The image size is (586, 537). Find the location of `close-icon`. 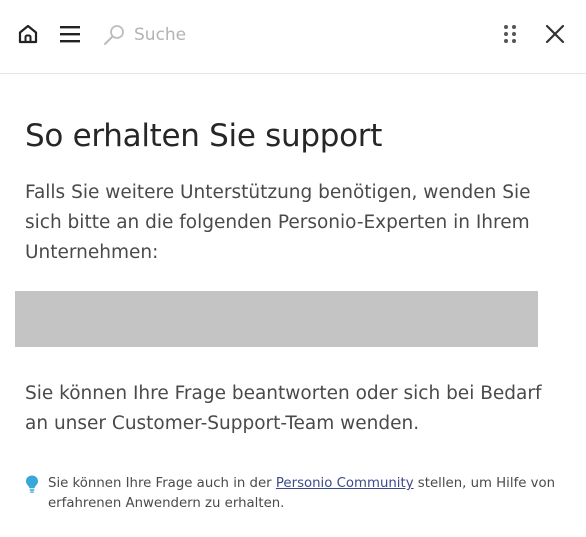

close-icon is located at coordinates (555, 34).